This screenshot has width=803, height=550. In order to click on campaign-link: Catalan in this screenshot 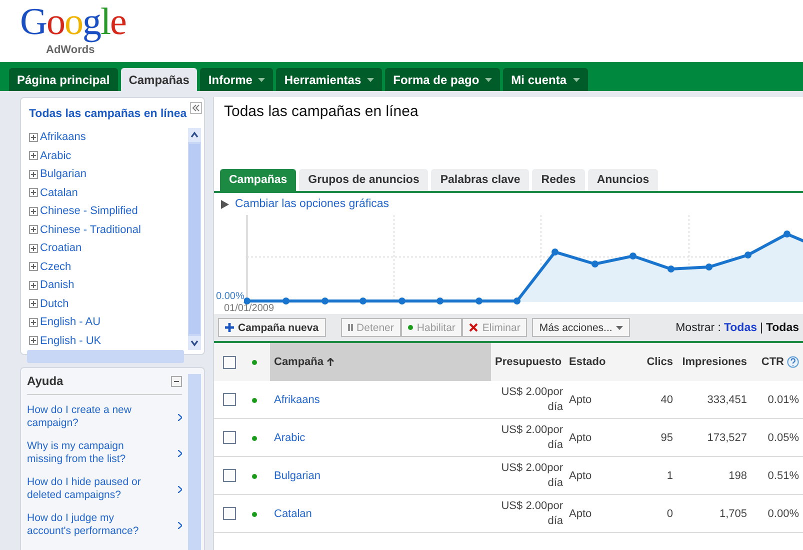, I will do `click(293, 514)`.